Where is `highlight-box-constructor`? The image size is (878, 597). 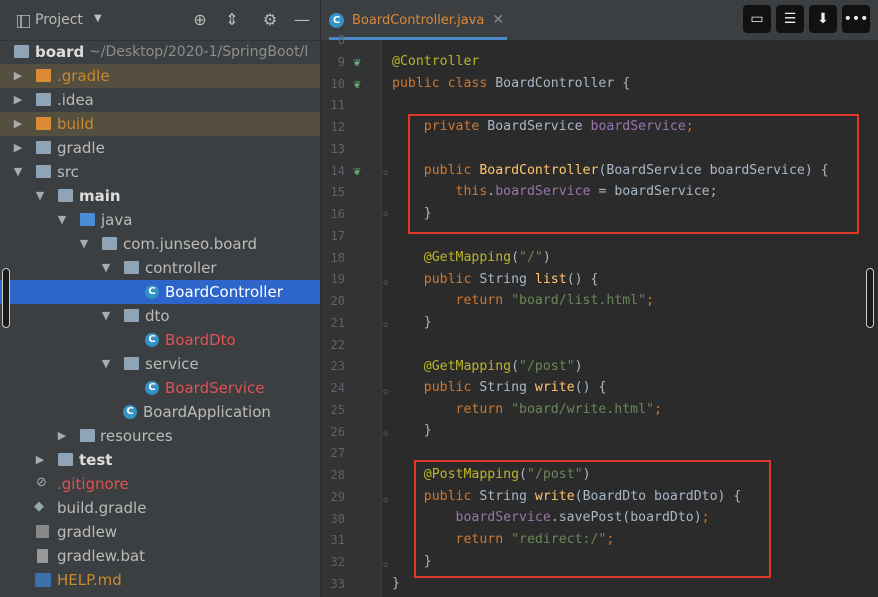 highlight-box-constructor is located at coordinates (633, 174).